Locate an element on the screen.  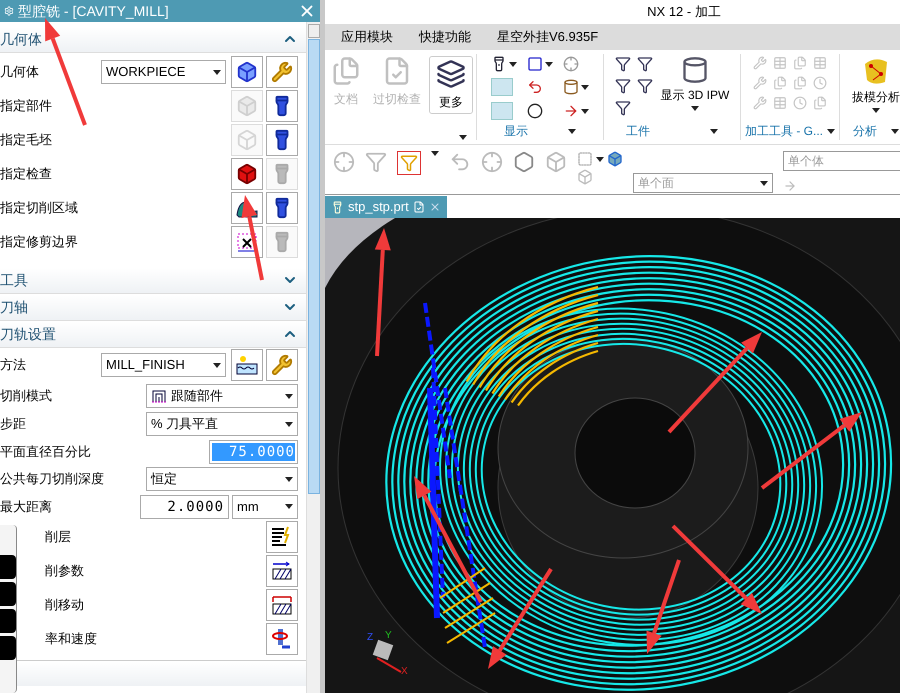
dropdown: 恒定 is located at coordinates (222, 479).